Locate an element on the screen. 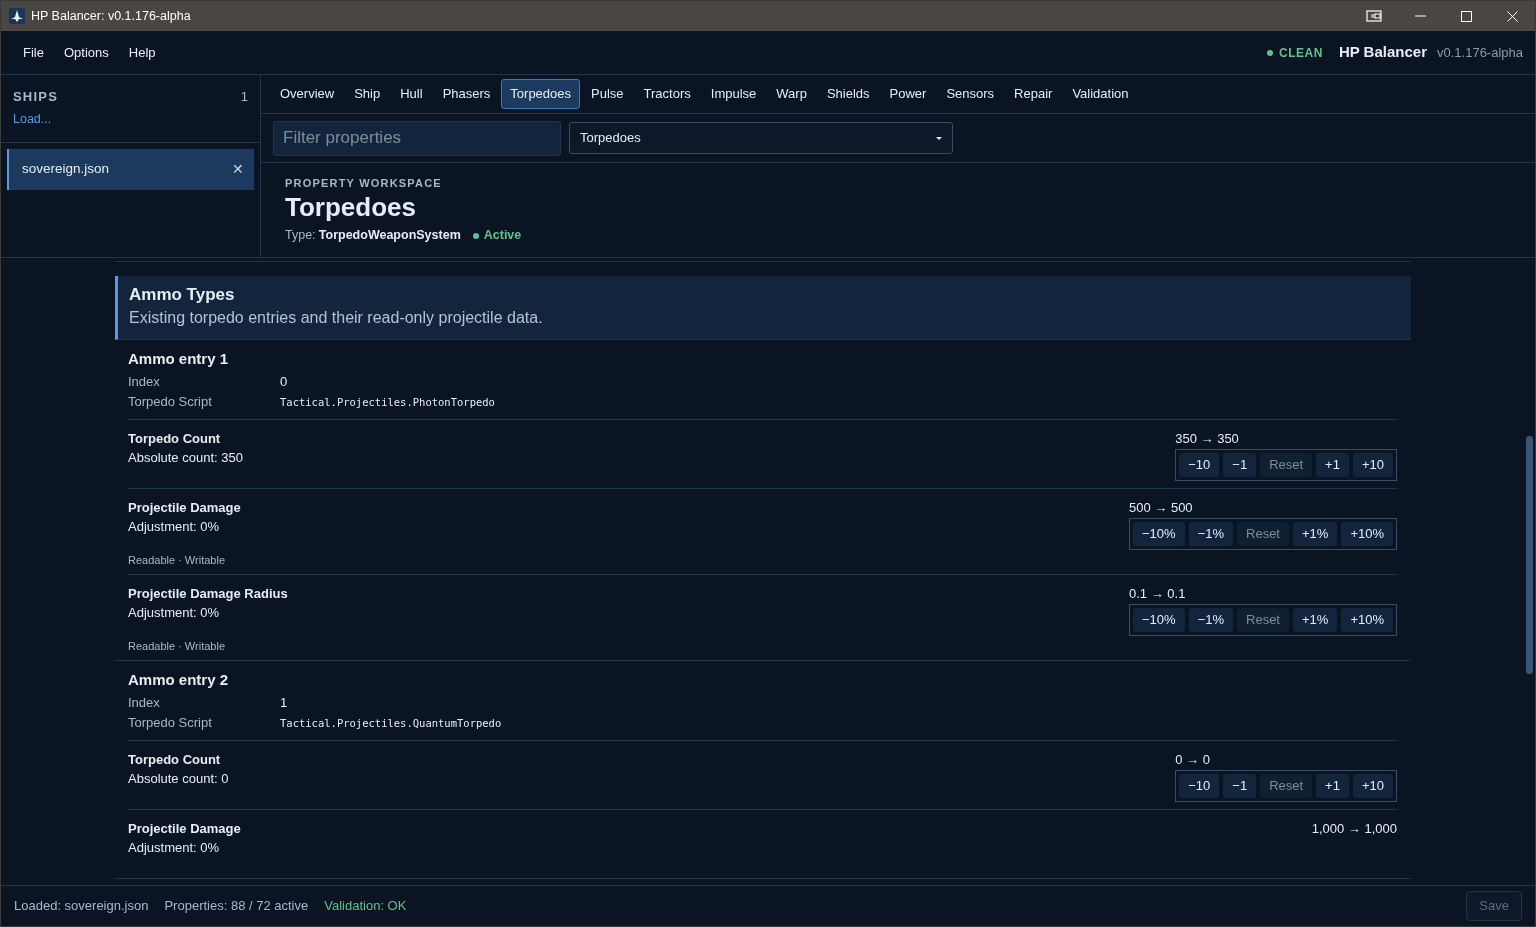  window-title: HP Balancer: v0.1.176-alpha is located at coordinates (111, 16).